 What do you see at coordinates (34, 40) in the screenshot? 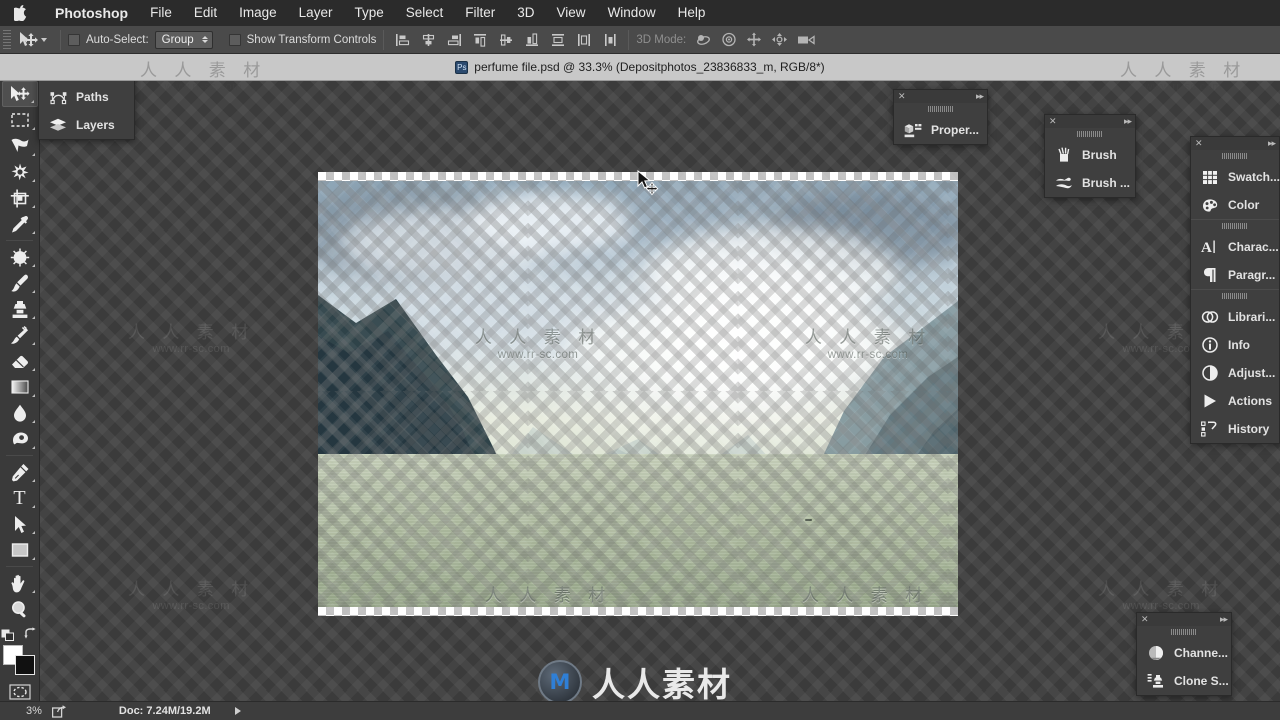
I see `current-tool-preview` at bounding box center [34, 40].